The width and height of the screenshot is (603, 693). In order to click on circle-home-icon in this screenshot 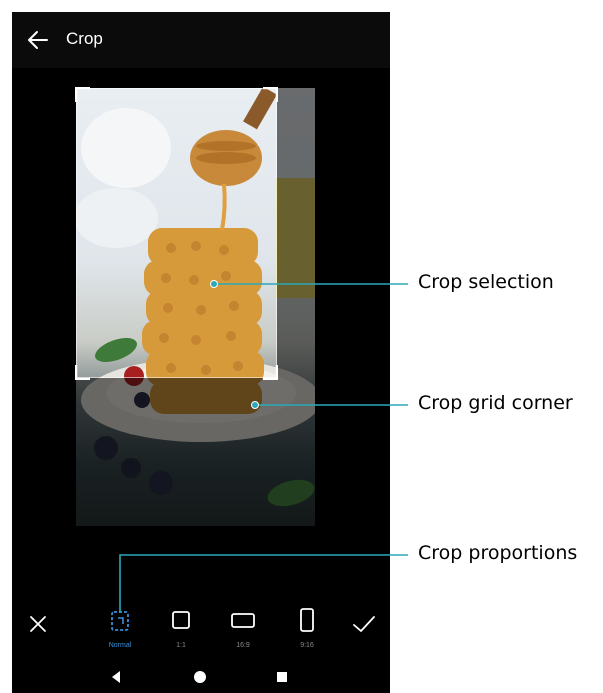, I will do `click(200, 677)`.